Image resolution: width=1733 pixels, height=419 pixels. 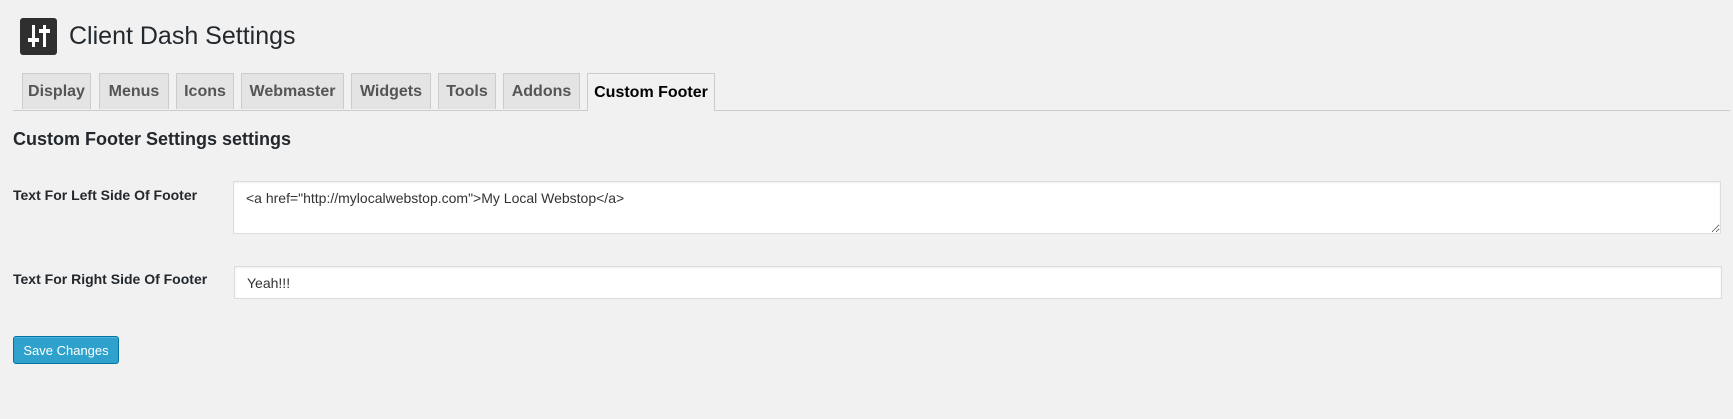 What do you see at coordinates (205, 91) in the screenshot?
I see `tab-icons: Icons` at bounding box center [205, 91].